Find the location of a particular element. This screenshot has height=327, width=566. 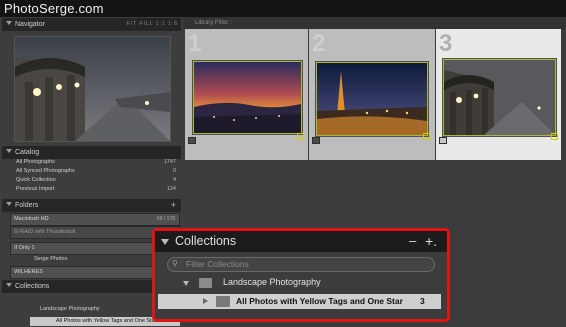

paris-night-image is located at coordinates (372, 99).